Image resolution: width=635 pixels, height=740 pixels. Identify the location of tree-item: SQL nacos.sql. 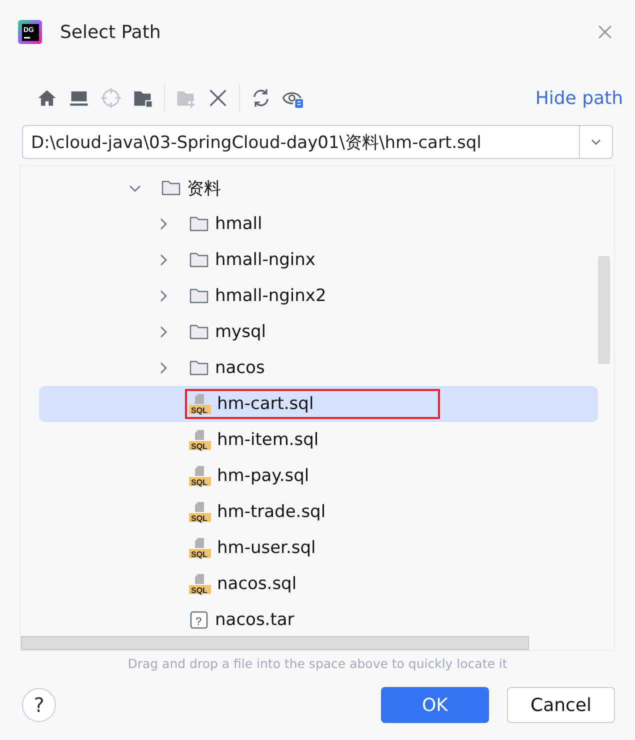
(309, 584).